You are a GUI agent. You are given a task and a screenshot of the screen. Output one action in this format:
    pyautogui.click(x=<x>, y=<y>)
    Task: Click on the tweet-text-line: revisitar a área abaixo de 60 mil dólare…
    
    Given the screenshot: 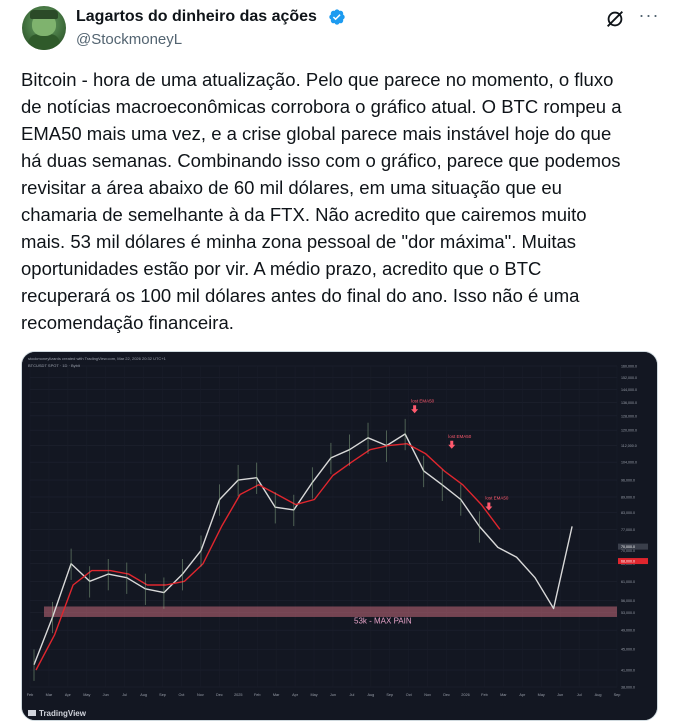 What is the action you would take?
    pyautogui.click(x=291, y=187)
    